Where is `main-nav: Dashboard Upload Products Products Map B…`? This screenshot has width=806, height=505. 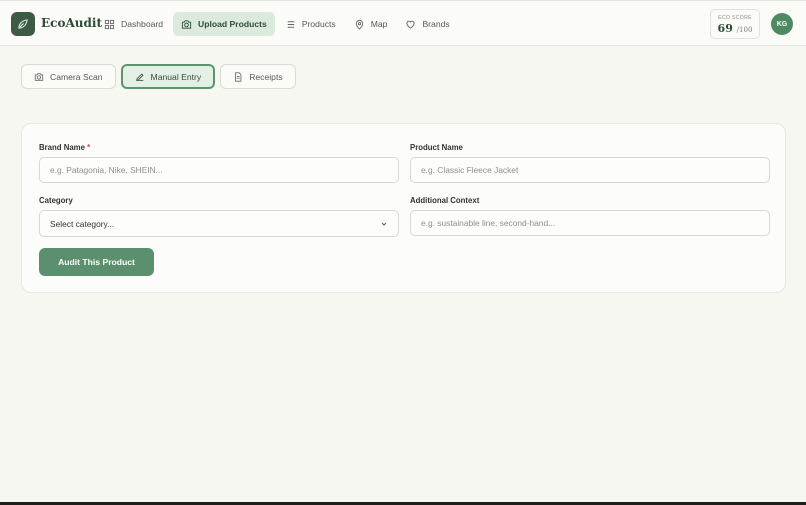 main-nav: Dashboard Upload Products Products Map B… is located at coordinates (278, 24).